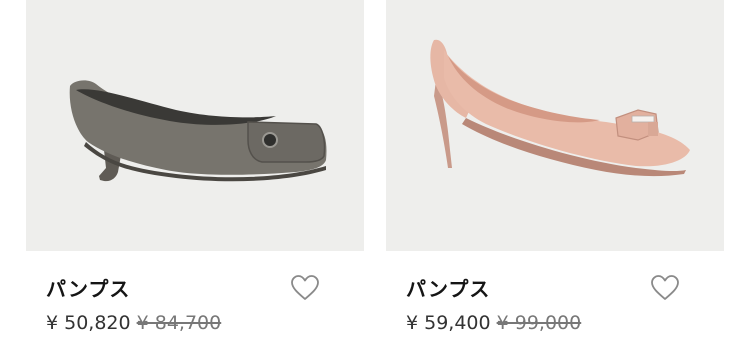 This screenshot has width=750, height=363. Describe the element at coordinates (448, 323) in the screenshot. I see `sale-price: ¥ 59,400` at that location.